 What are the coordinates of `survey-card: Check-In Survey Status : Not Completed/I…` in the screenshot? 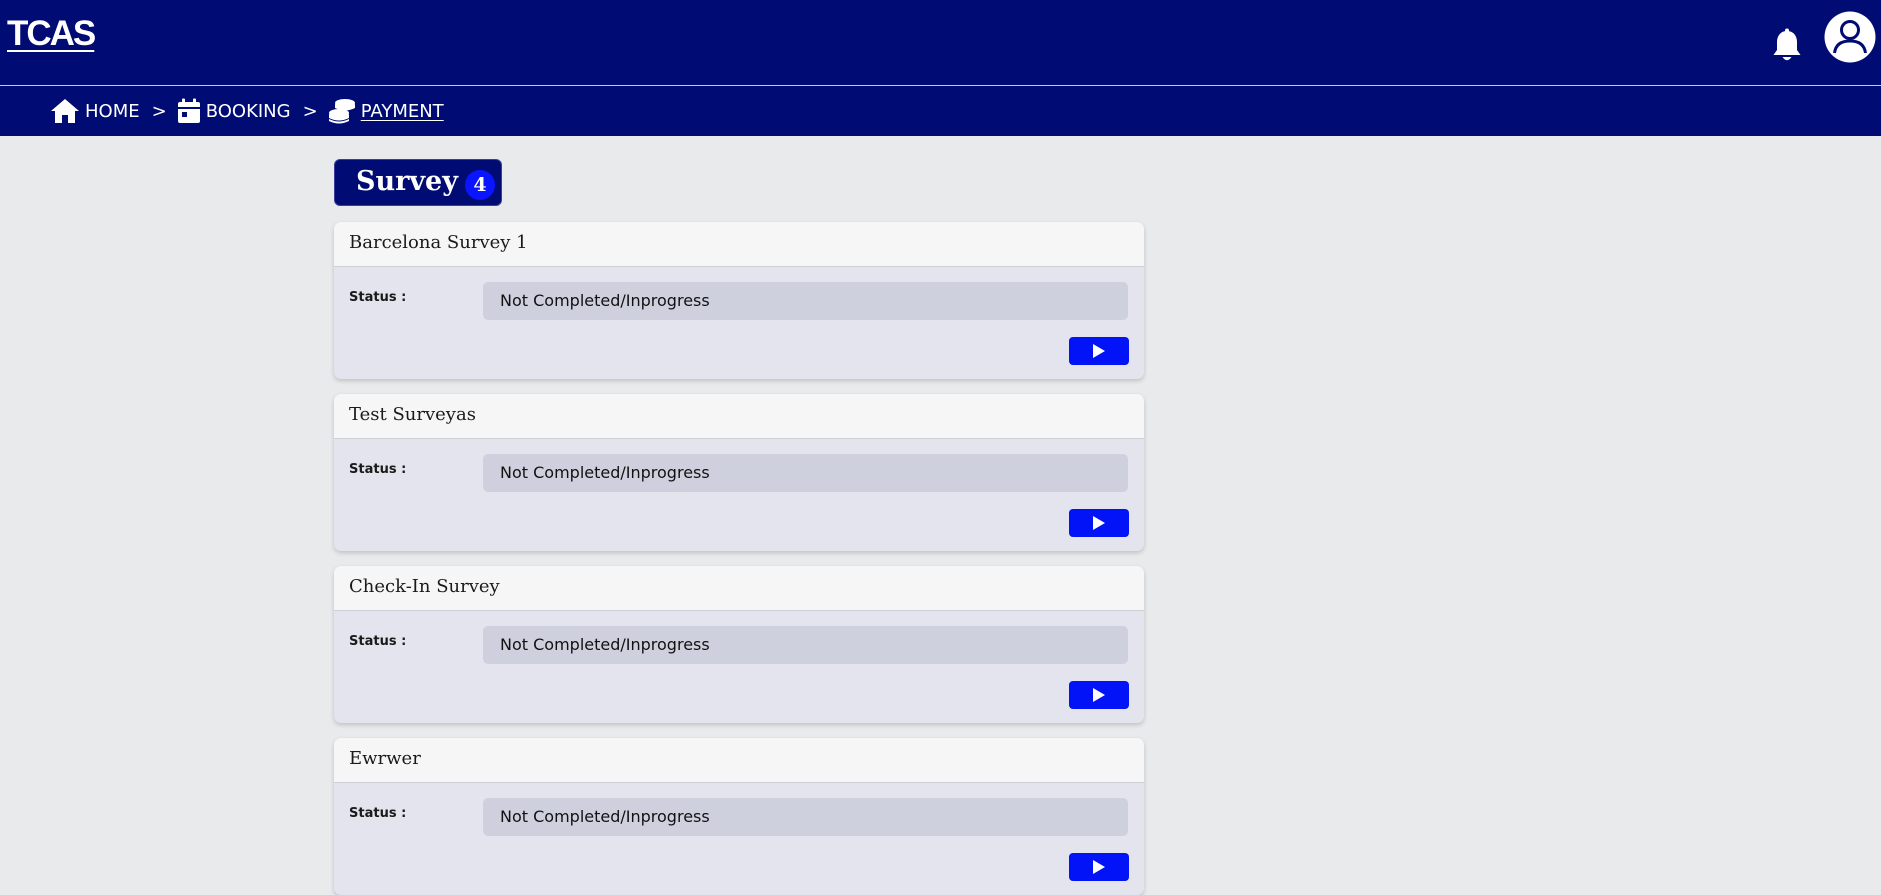 It's located at (739, 644).